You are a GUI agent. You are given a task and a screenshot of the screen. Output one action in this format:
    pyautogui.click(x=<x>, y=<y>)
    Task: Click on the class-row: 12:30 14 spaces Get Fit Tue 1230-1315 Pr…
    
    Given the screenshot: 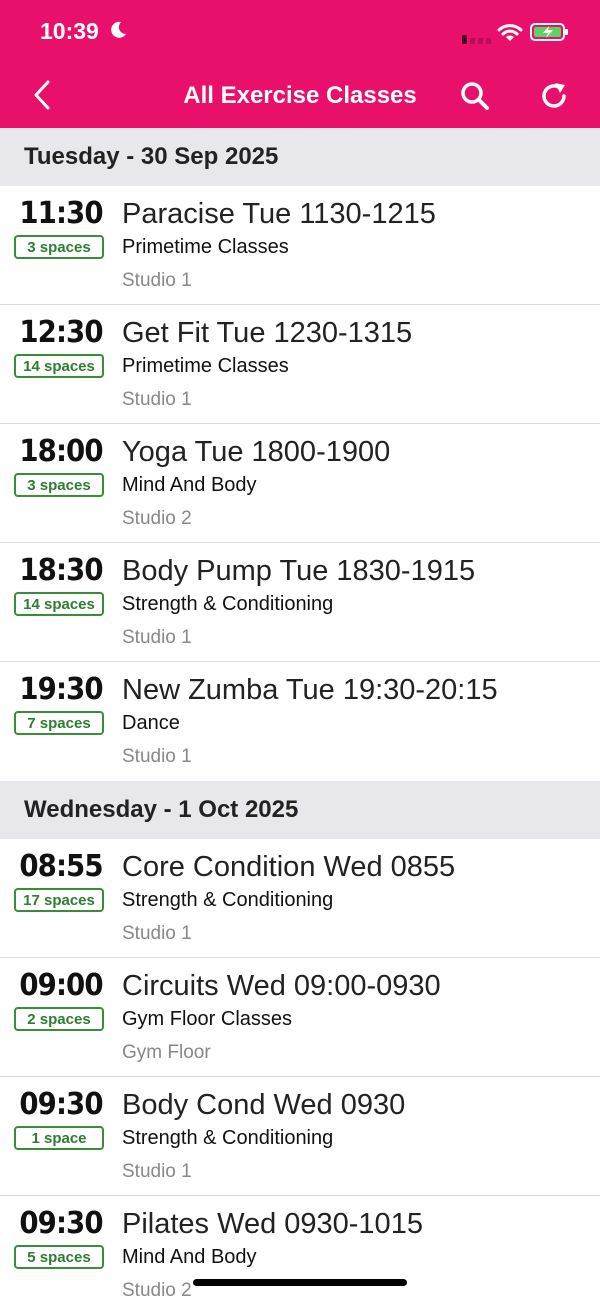 What is the action you would take?
    pyautogui.click(x=300, y=364)
    